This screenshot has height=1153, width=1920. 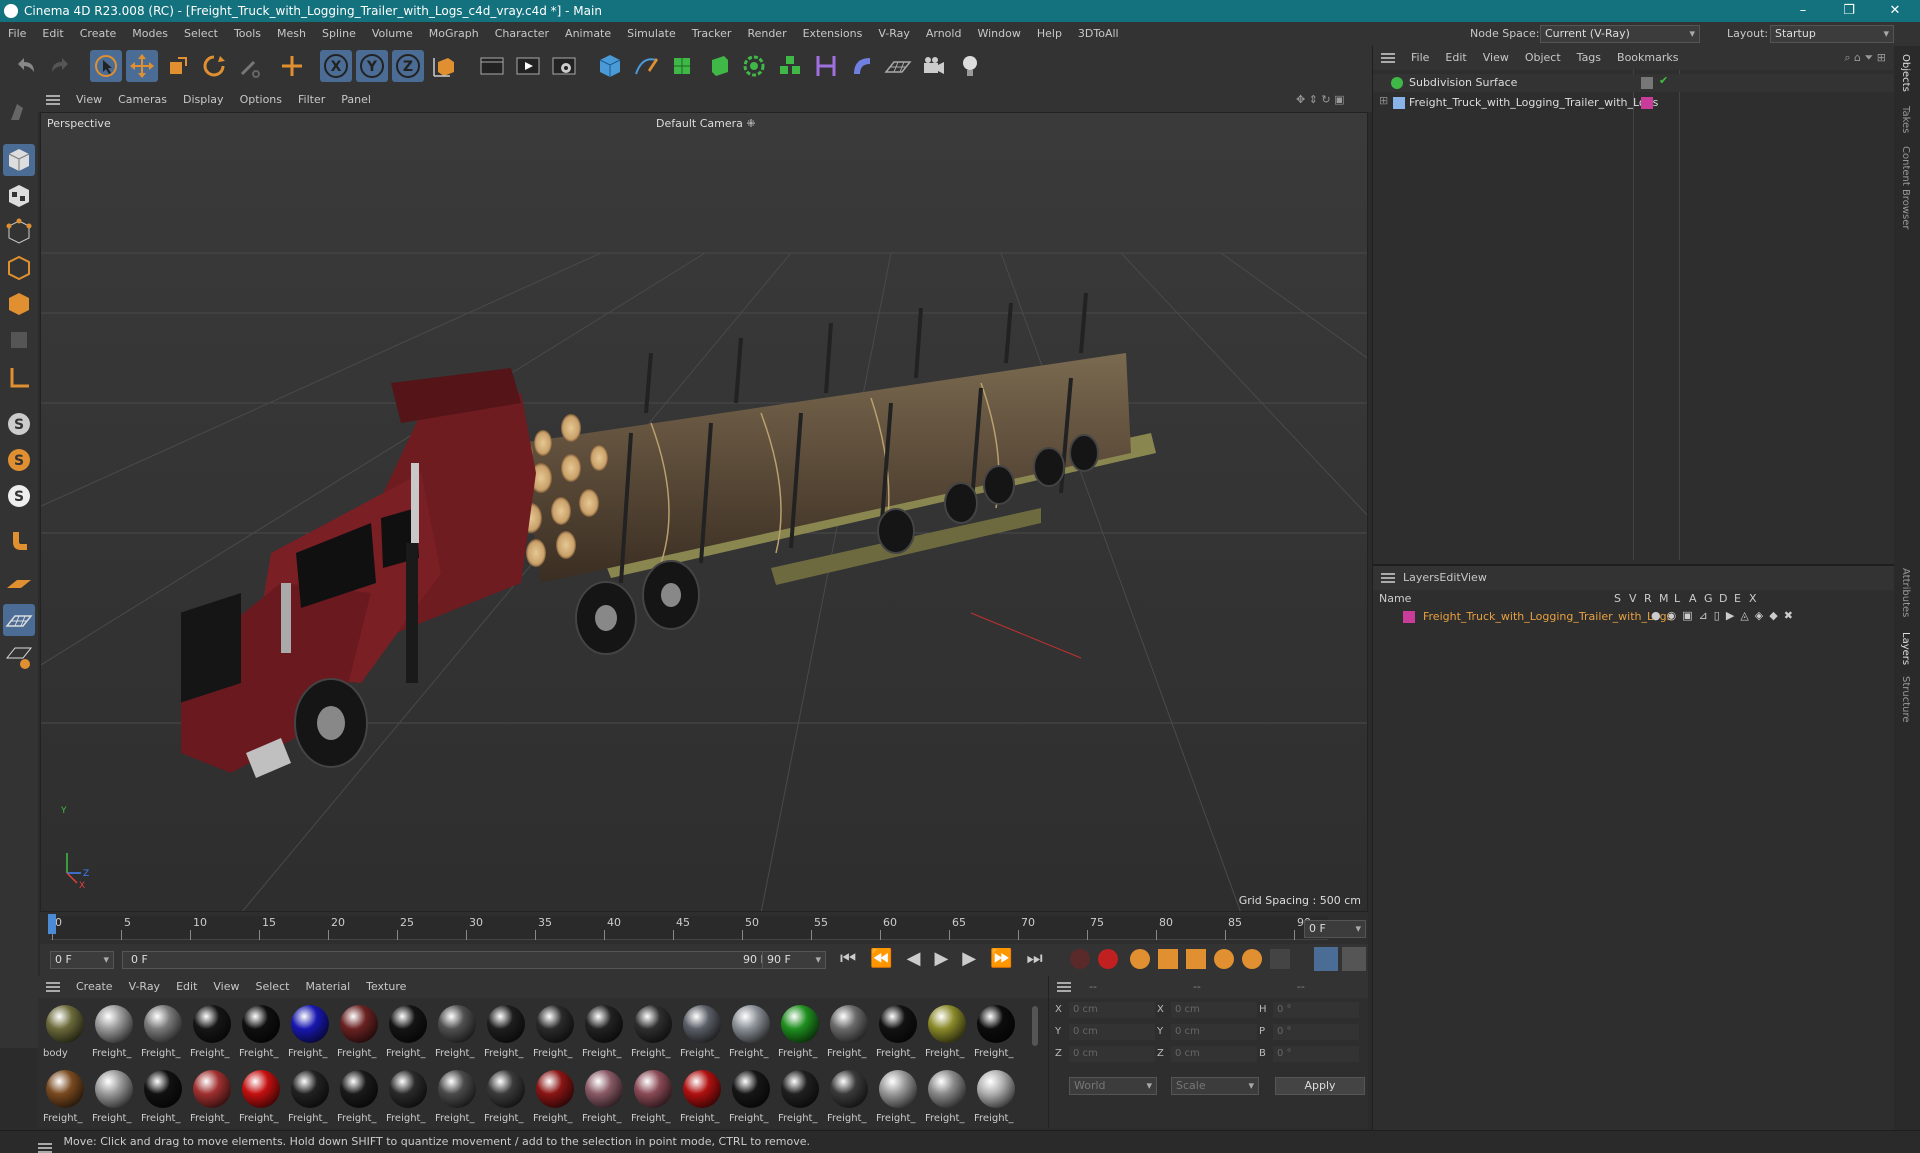 I want to click on workplane-icon, so click(x=19, y=584).